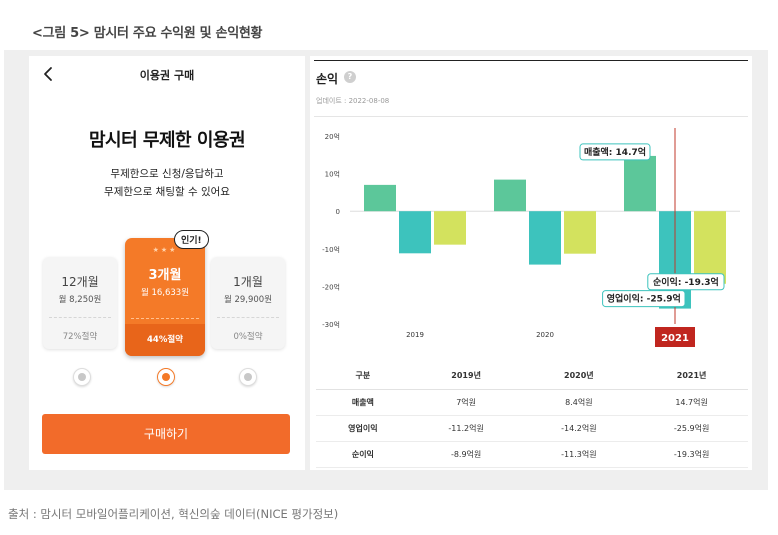 The height and width of the screenshot is (535, 778). I want to click on plan-card-1-month: 1개월 월 29,900원 0%절약, so click(248, 303).